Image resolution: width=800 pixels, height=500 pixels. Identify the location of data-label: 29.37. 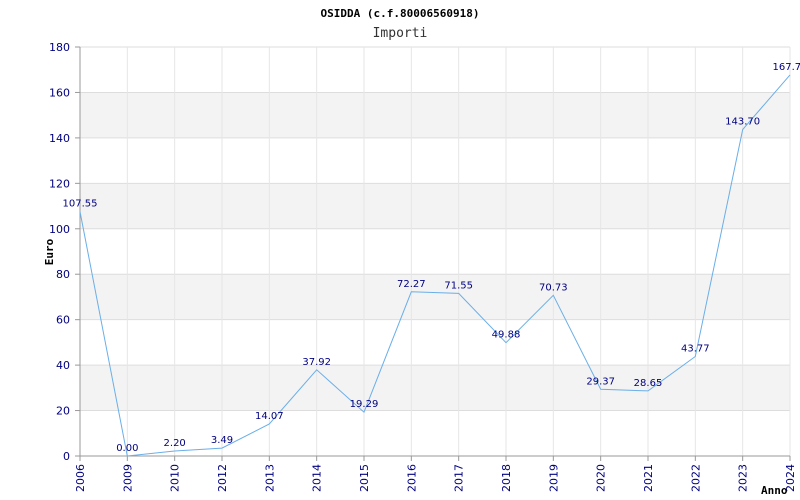
(600, 381).